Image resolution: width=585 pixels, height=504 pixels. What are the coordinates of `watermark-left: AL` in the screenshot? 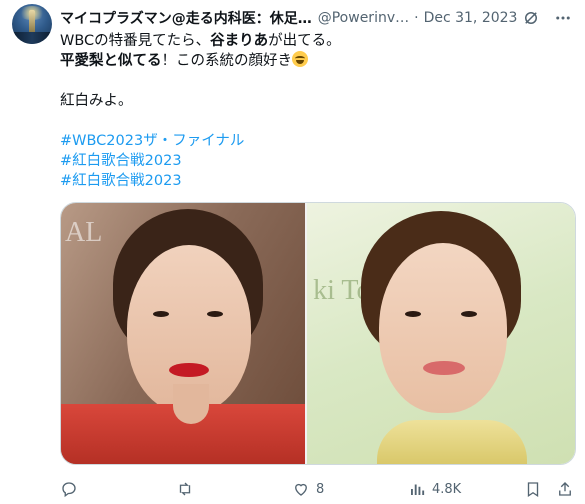 It's located at (84, 232).